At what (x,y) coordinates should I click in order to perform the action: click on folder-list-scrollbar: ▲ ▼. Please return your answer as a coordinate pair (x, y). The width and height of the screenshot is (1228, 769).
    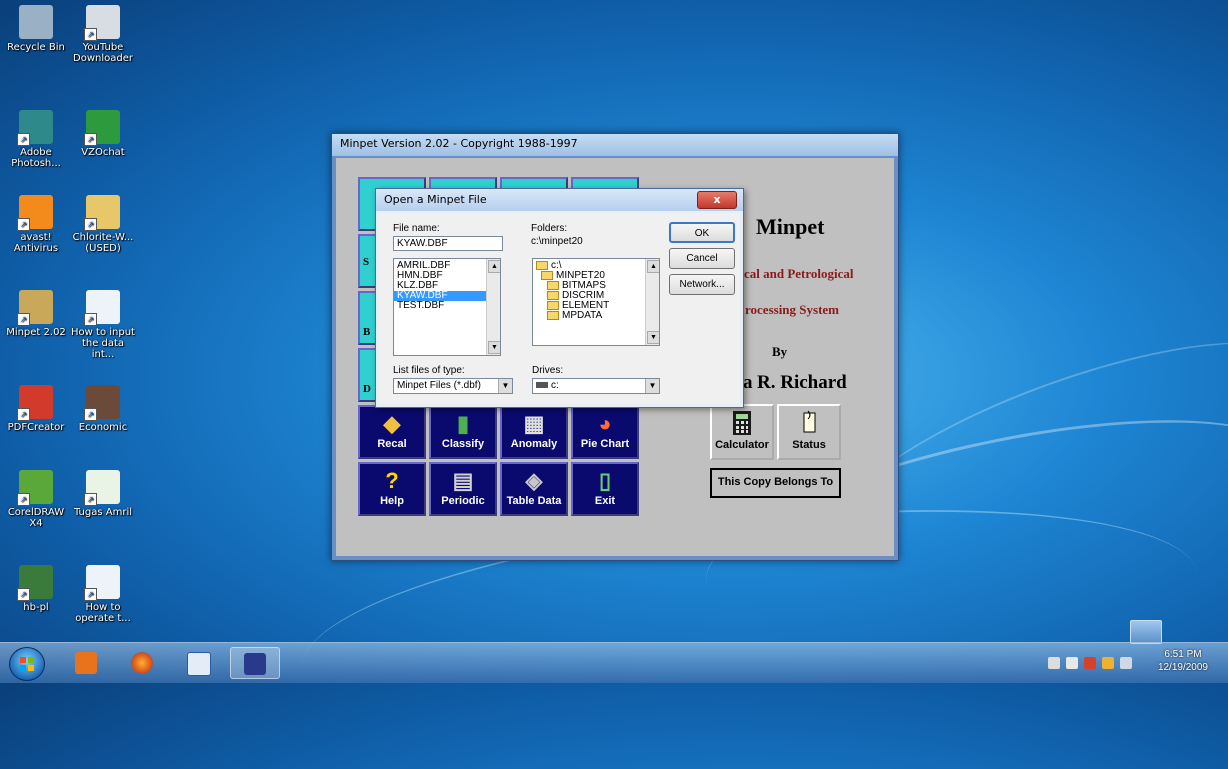
    Looking at the image, I should click on (652, 302).